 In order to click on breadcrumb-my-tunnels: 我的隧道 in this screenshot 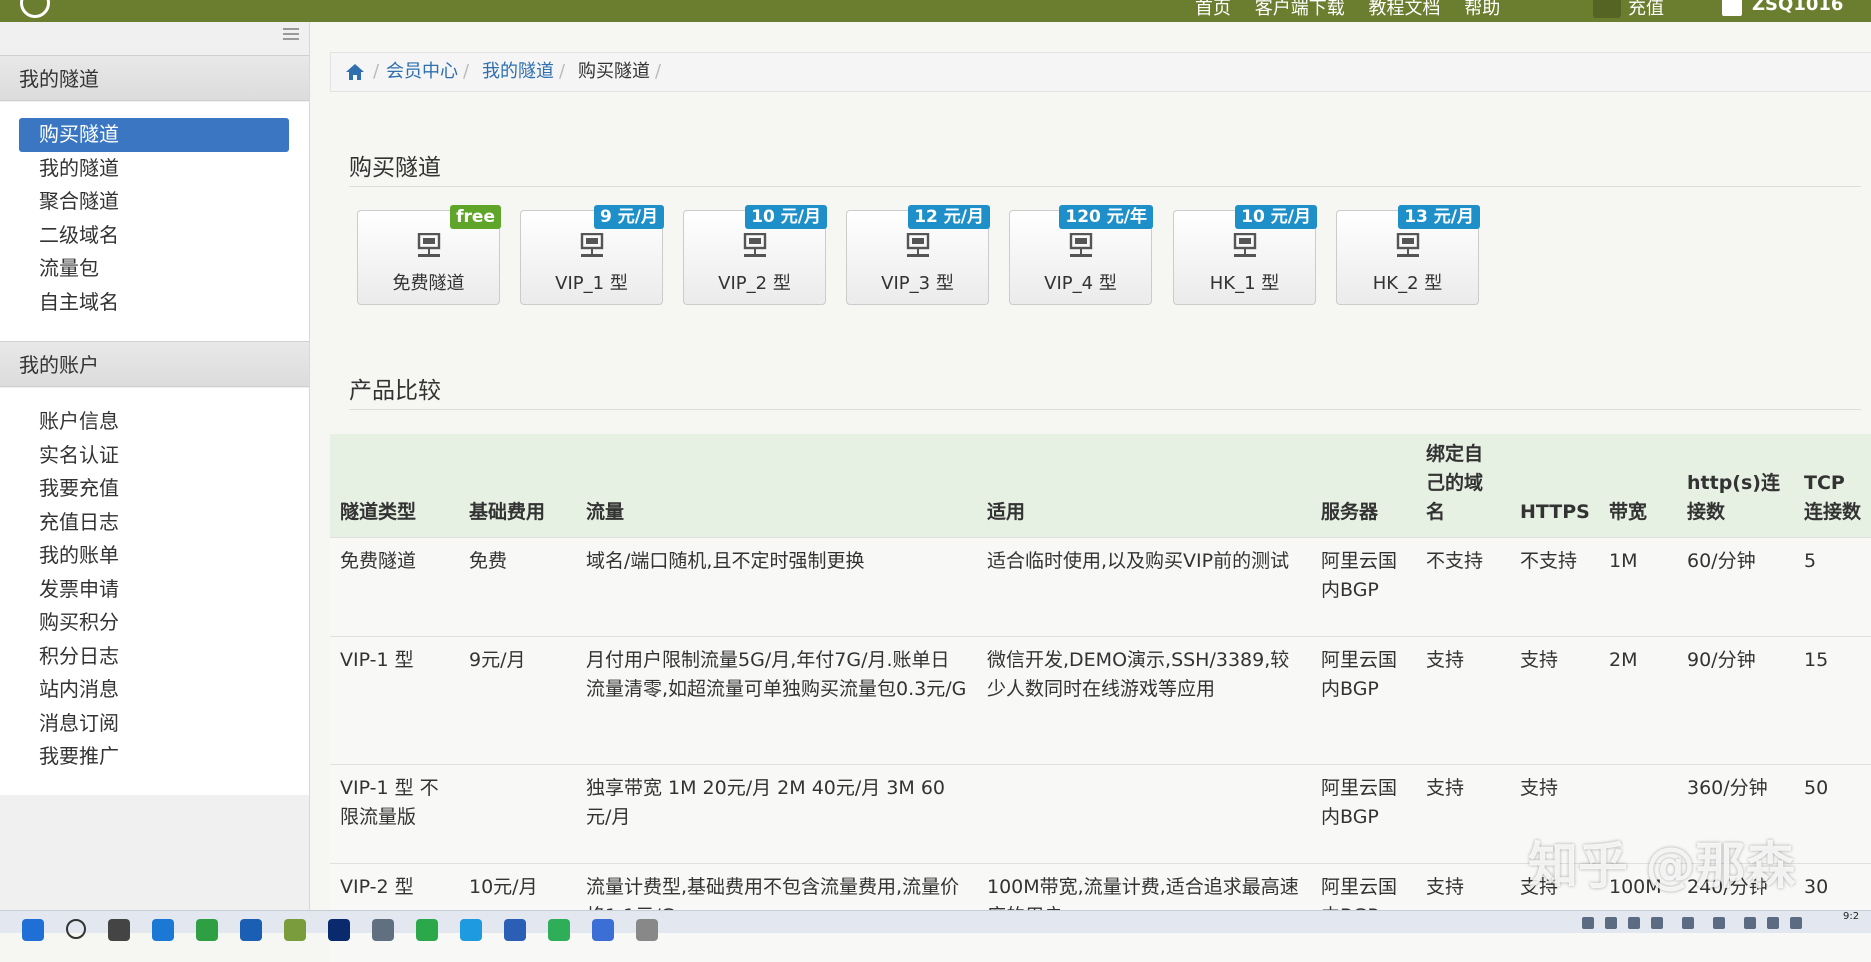, I will do `click(518, 72)`.